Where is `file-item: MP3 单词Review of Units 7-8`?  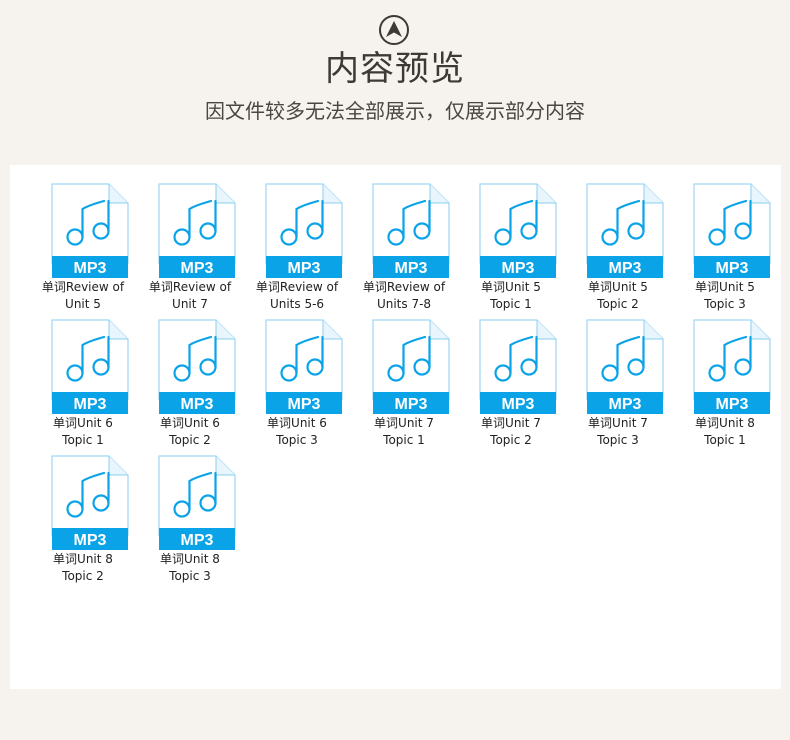 file-item: MP3 单词Review of Units 7-8 is located at coordinates (404, 248).